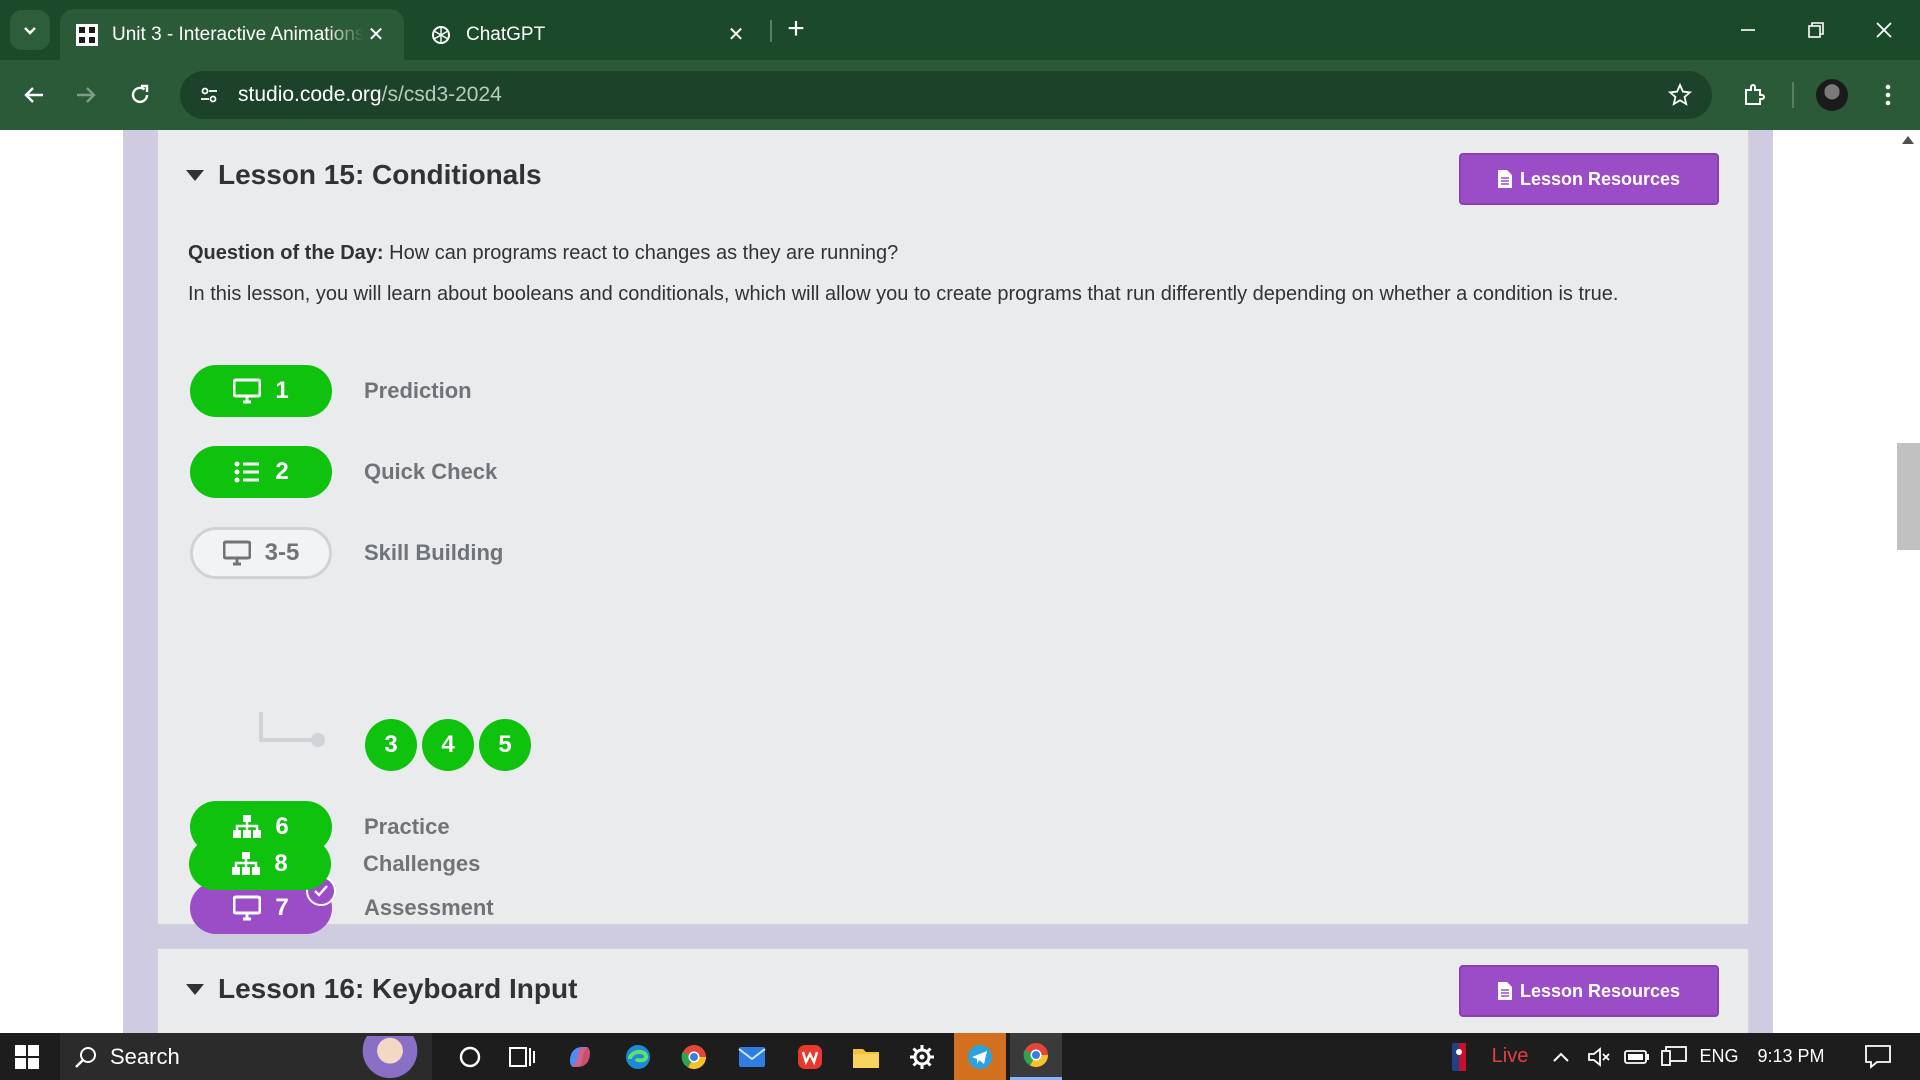  What do you see at coordinates (318, 740) in the screenshot?
I see `sublevel-connector-dot` at bounding box center [318, 740].